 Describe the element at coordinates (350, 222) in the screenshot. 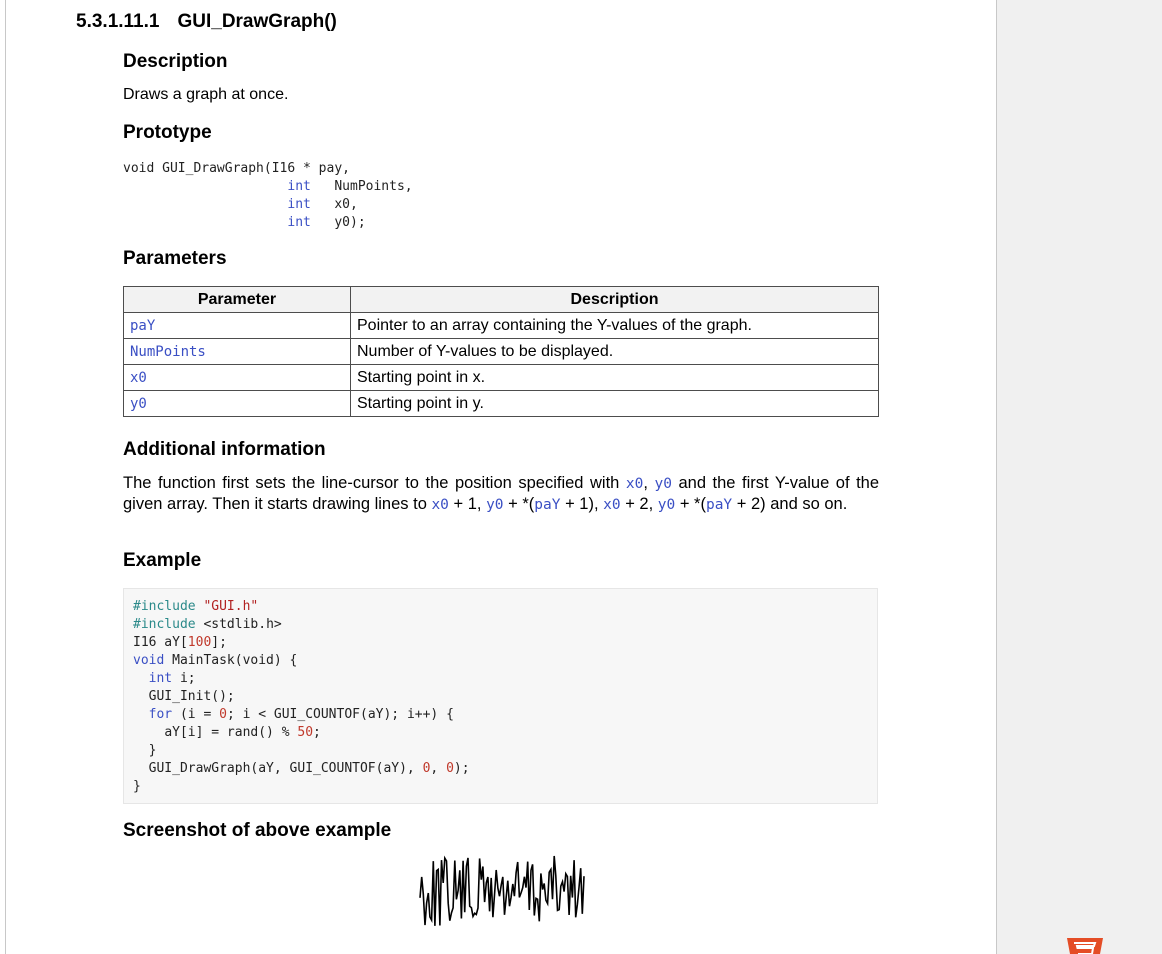

I see `proto-name-4: y0);` at that location.